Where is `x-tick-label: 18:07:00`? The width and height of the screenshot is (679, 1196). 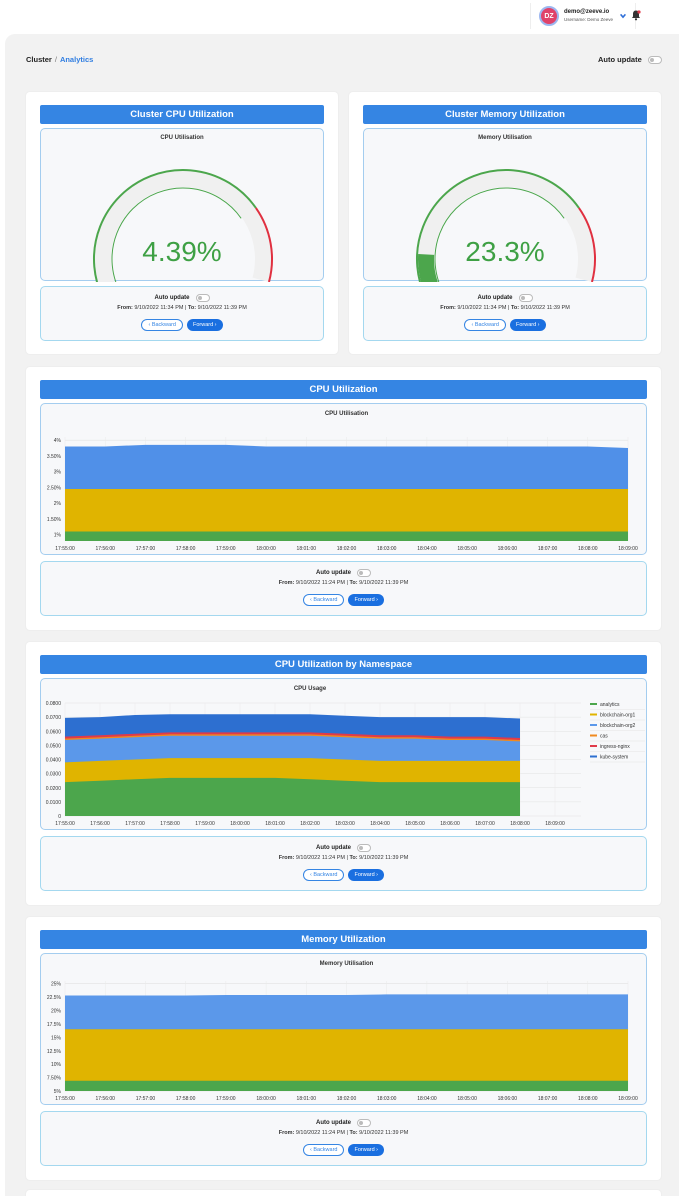
x-tick-label: 18:07:00 is located at coordinates (548, 1099).